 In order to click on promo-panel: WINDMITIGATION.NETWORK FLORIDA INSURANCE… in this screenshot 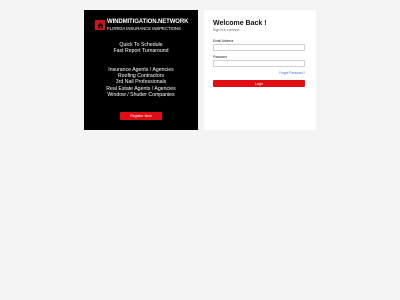, I will do `click(141, 70)`.